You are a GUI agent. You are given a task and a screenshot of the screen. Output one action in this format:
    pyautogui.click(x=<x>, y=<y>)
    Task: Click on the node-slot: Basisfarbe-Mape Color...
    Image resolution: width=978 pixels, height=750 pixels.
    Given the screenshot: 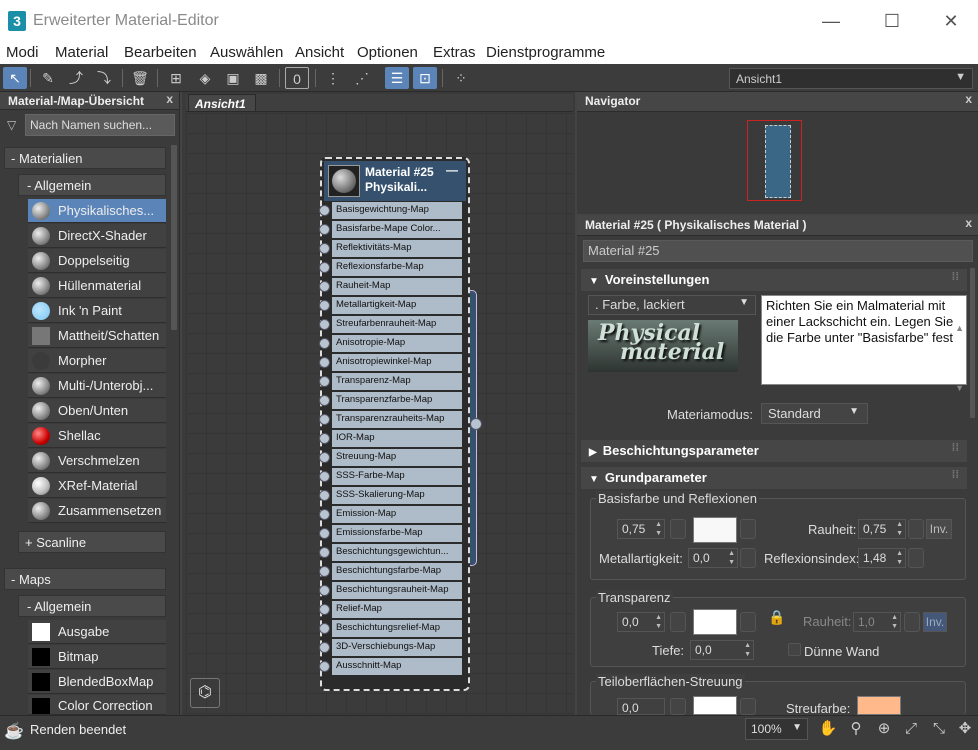 What is the action you would take?
    pyautogui.click(x=397, y=229)
    